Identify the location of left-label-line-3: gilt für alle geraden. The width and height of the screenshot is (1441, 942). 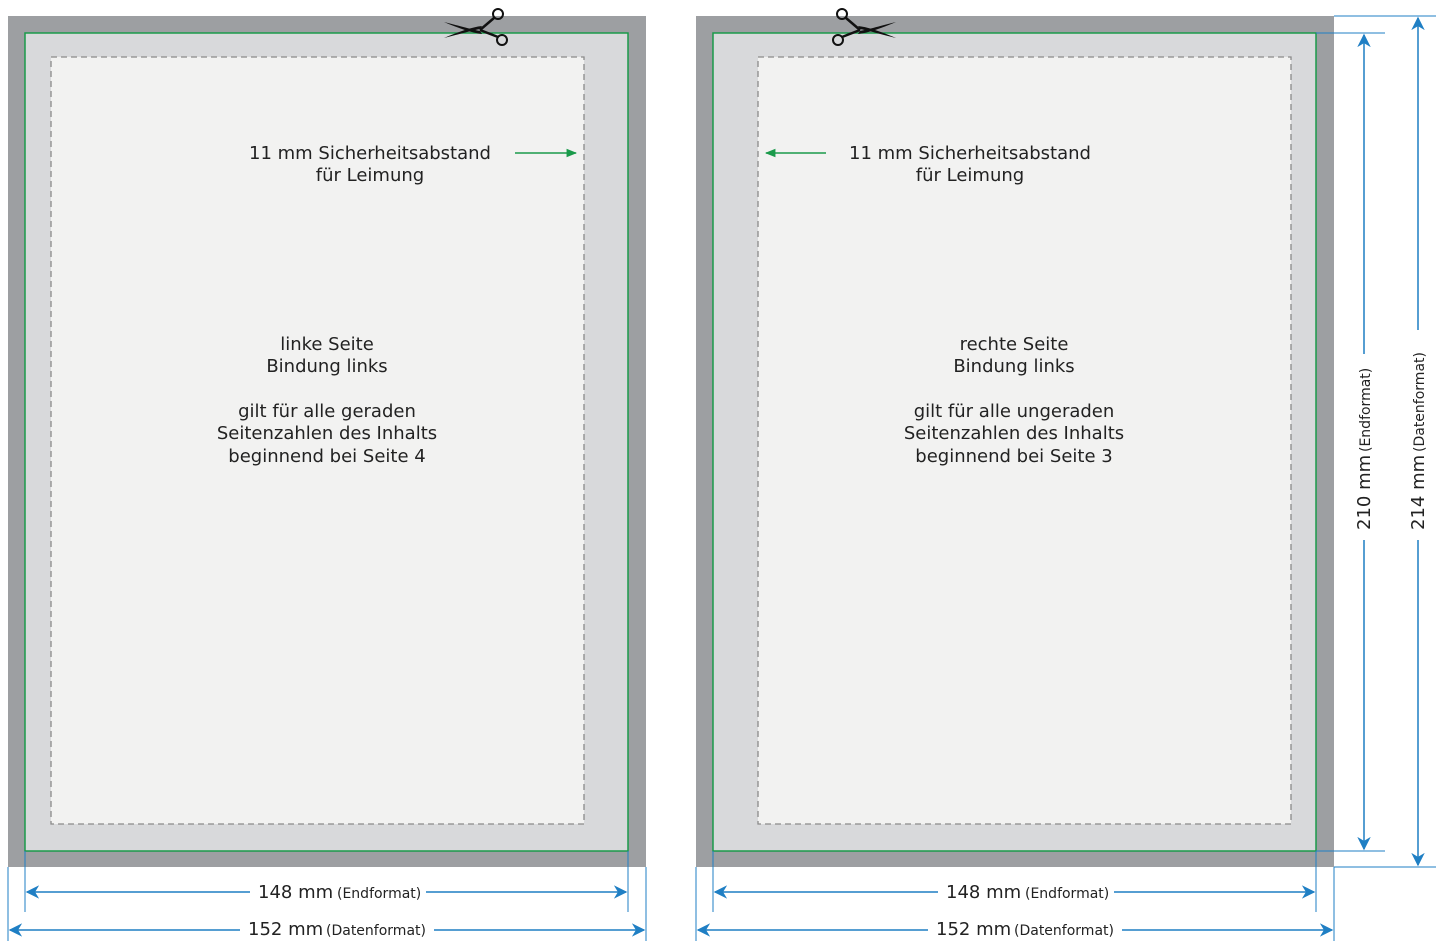
(327, 411).